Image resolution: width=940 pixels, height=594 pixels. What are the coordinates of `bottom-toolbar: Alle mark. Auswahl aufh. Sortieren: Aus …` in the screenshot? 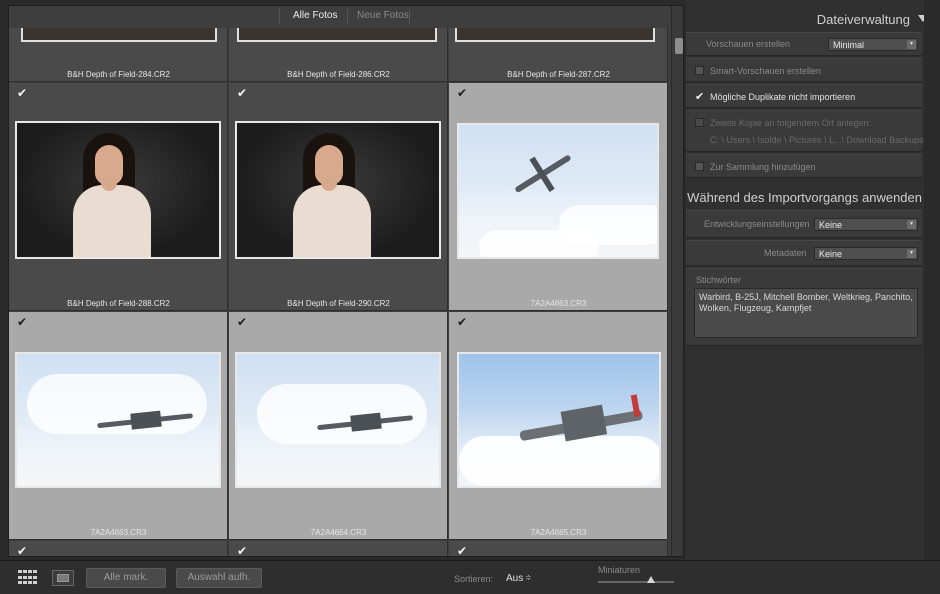 It's located at (470, 577).